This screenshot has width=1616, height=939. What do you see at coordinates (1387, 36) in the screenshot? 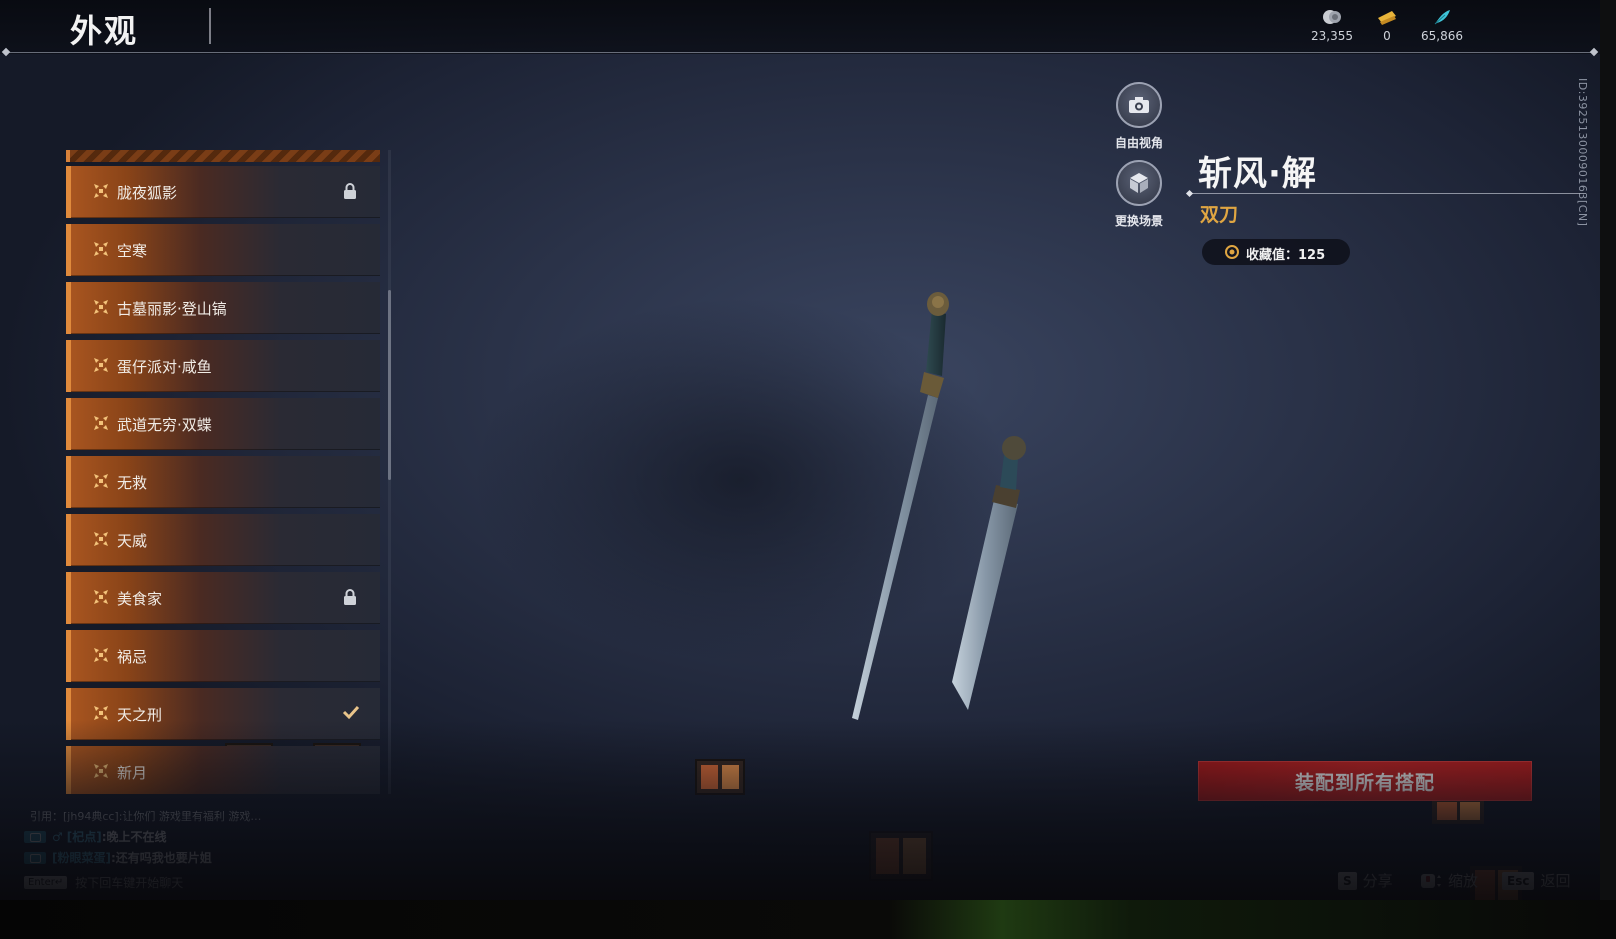
I see `currency-tickets-value: 0` at bounding box center [1387, 36].